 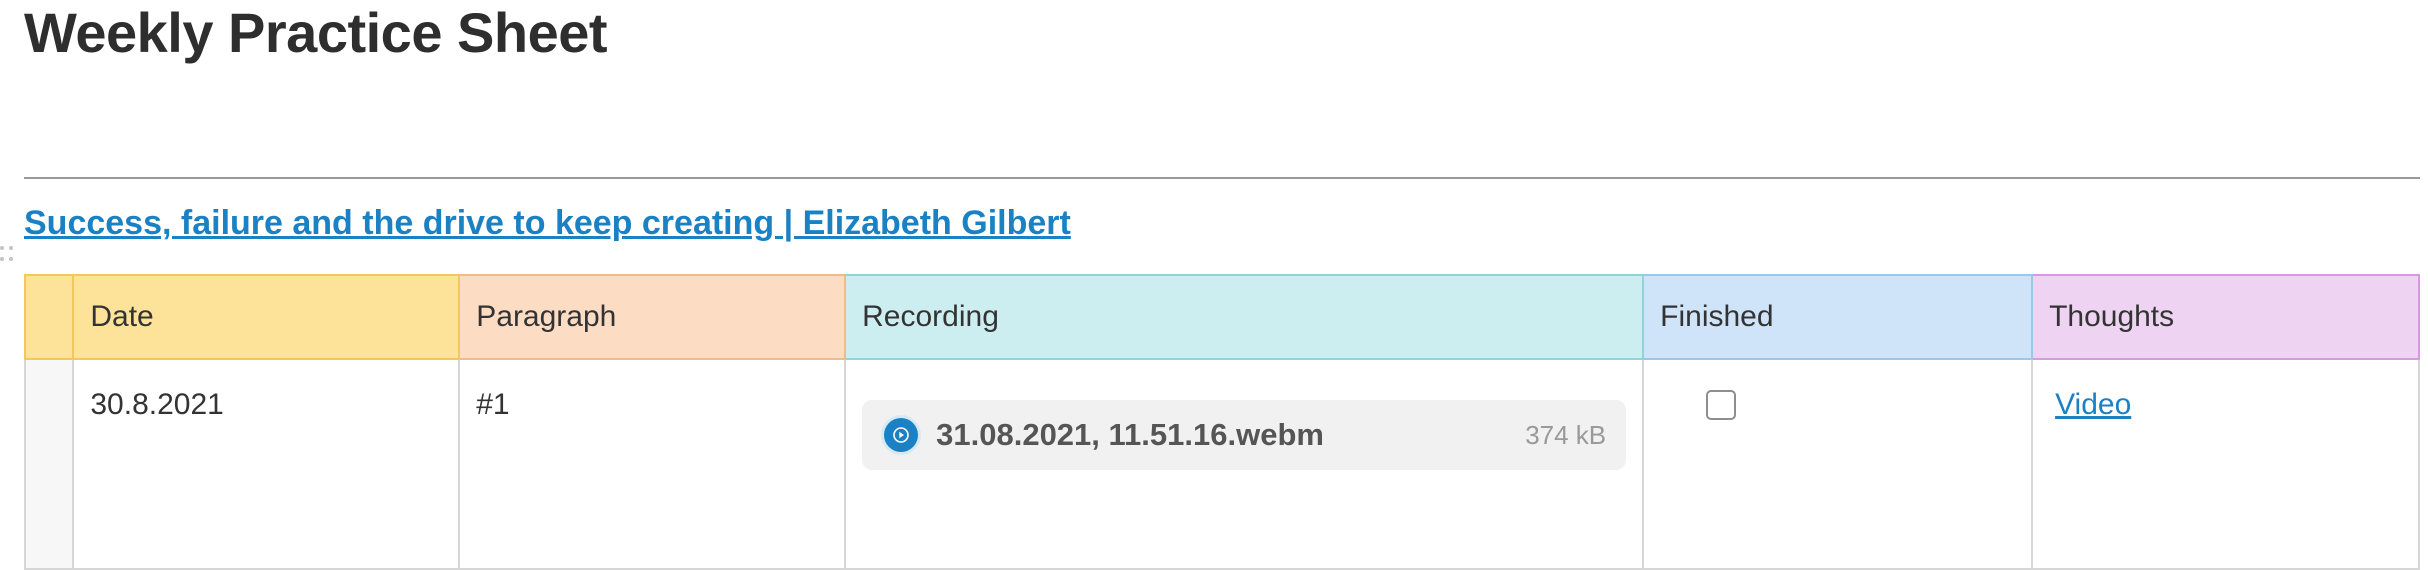 What do you see at coordinates (7, 255) in the screenshot?
I see `drag-handle-icon` at bounding box center [7, 255].